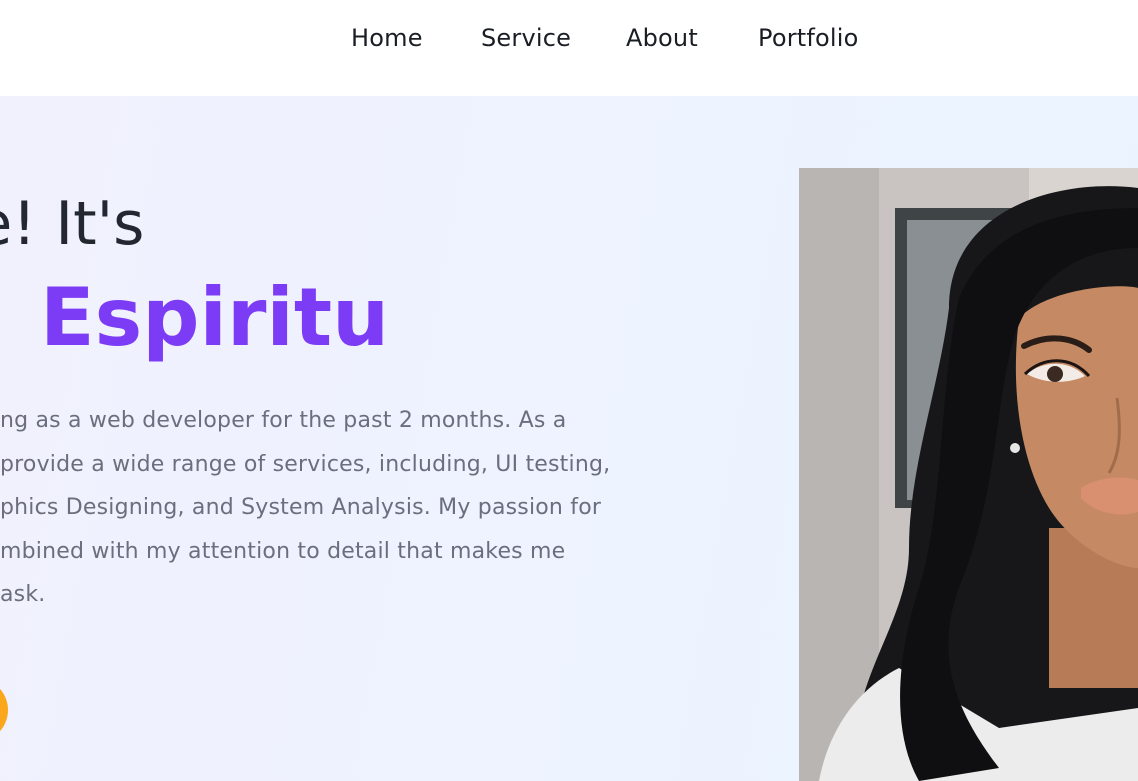 The width and height of the screenshot is (1138, 781). What do you see at coordinates (526, 38) in the screenshot?
I see `nav-service-link: Service` at bounding box center [526, 38].